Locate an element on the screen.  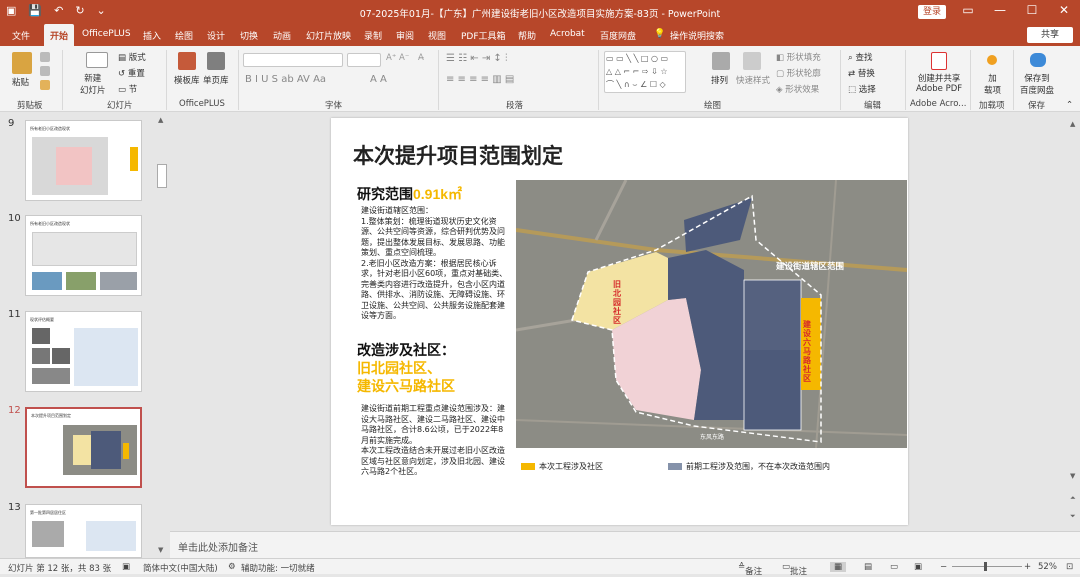
community-line2: 建设六马路社区 is located at coordinates (406, 386).